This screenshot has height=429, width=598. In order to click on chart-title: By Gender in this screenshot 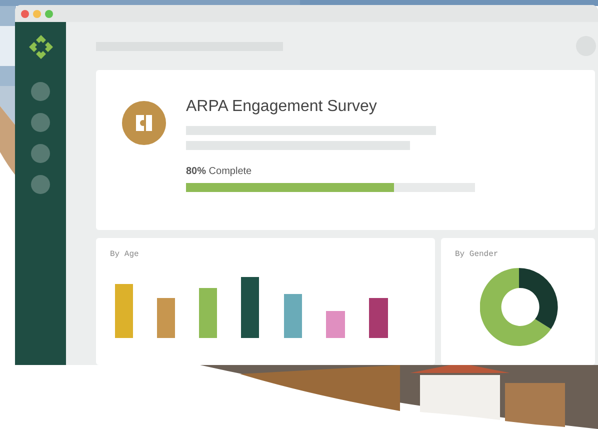, I will do `click(477, 255)`.